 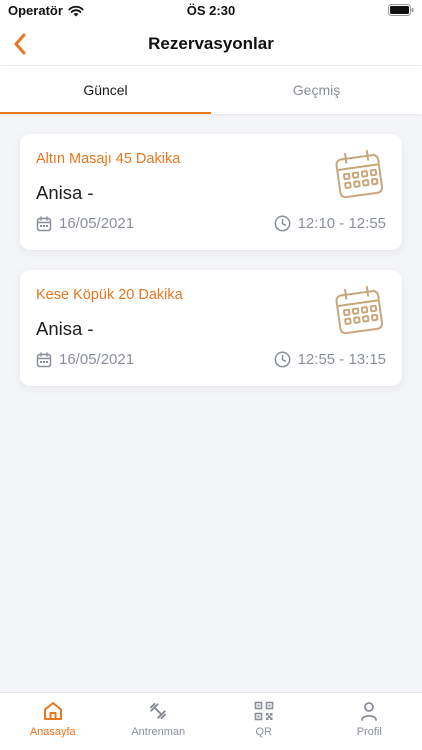 I want to click on user-icon, so click(x=369, y=711).